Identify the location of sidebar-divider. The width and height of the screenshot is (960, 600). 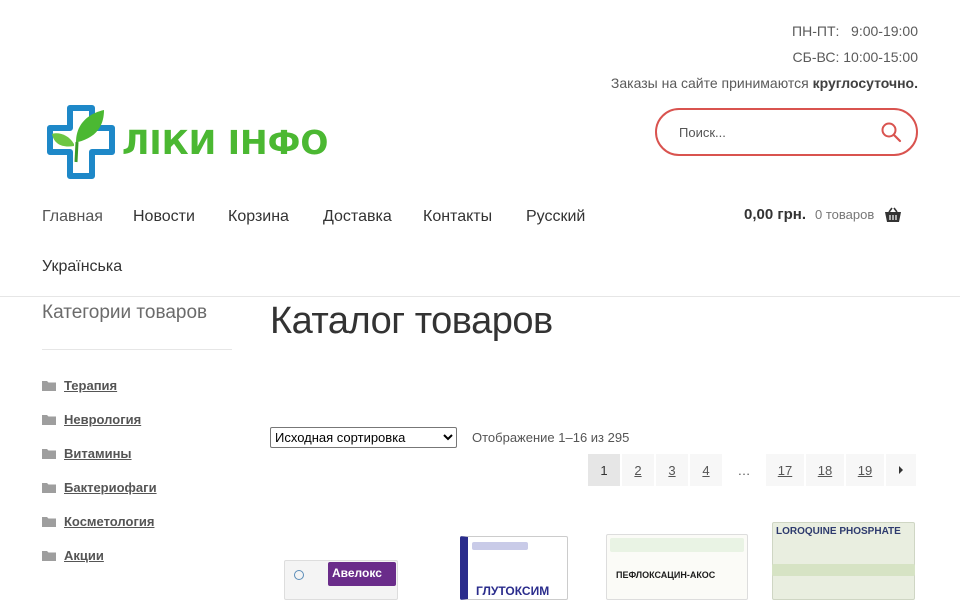
(137, 349).